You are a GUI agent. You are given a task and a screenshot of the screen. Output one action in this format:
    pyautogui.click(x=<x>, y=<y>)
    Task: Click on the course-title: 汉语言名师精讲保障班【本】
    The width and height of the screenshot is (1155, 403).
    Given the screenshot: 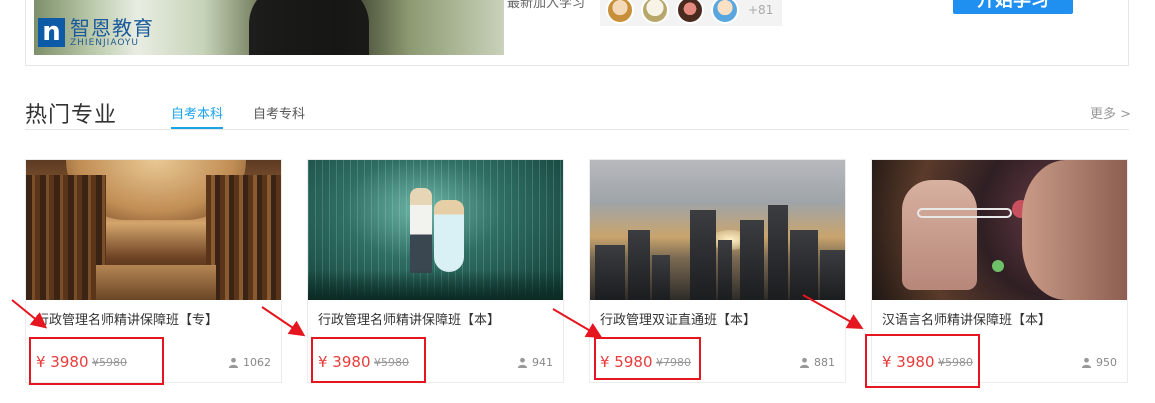 What is the action you would take?
    pyautogui.click(x=966, y=318)
    